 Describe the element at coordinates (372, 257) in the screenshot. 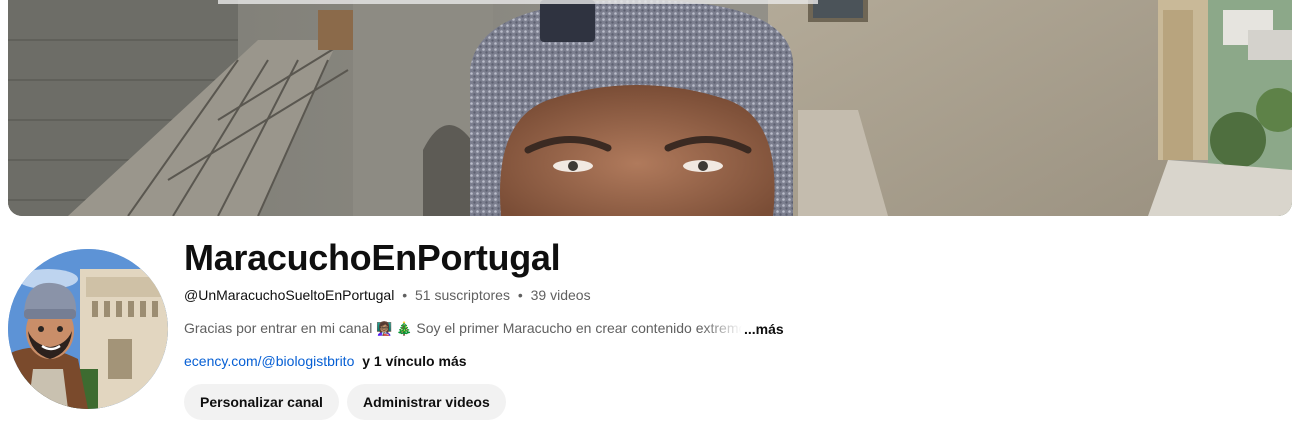

I see `channel-title: MaracuchoEnPortugal` at that location.